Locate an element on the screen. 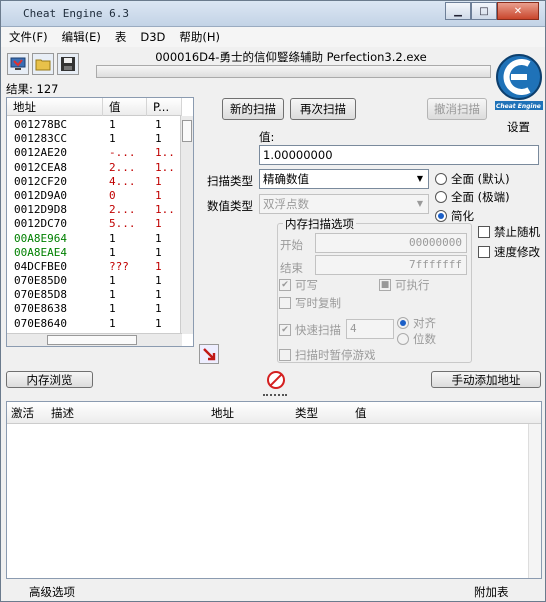 This screenshot has height=602, width=546. radio-simple: 简化 is located at coordinates (454, 216).